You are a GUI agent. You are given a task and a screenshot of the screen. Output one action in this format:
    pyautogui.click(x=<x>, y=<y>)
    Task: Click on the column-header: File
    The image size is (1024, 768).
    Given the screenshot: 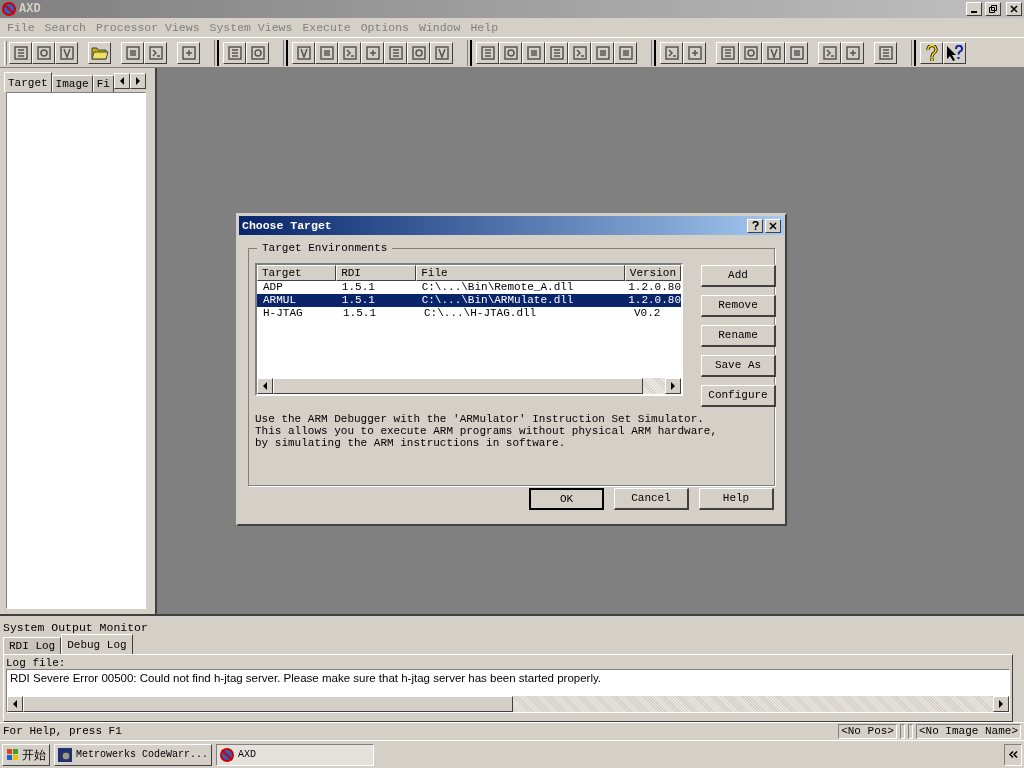 What is the action you would take?
    pyautogui.click(x=520, y=273)
    